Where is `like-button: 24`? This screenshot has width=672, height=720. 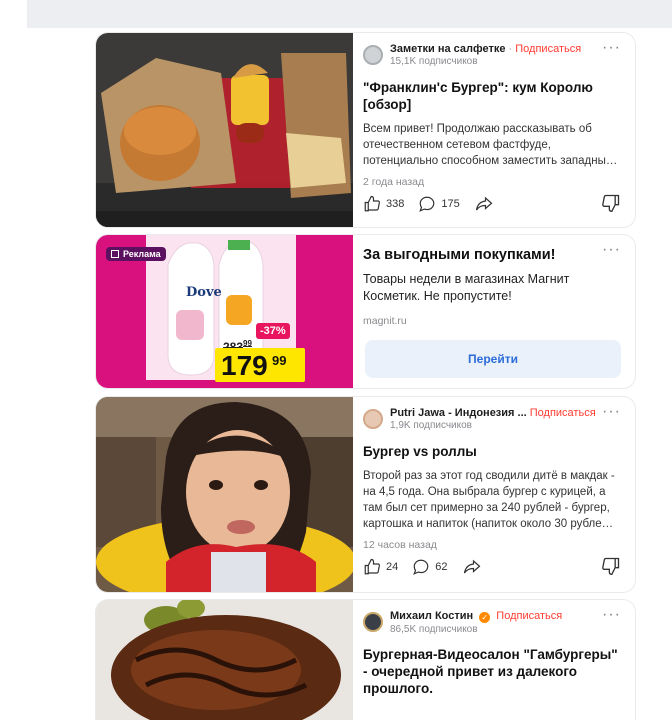 like-button: 24 is located at coordinates (380, 567).